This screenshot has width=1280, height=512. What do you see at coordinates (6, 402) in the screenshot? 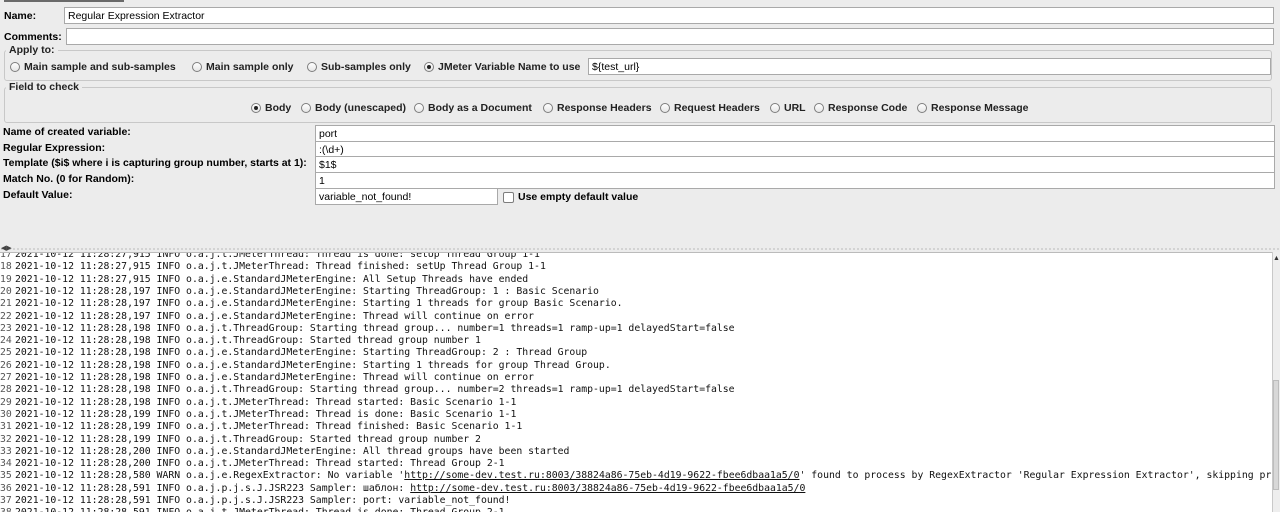
I see `log-line-number: 29` at bounding box center [6, 402].